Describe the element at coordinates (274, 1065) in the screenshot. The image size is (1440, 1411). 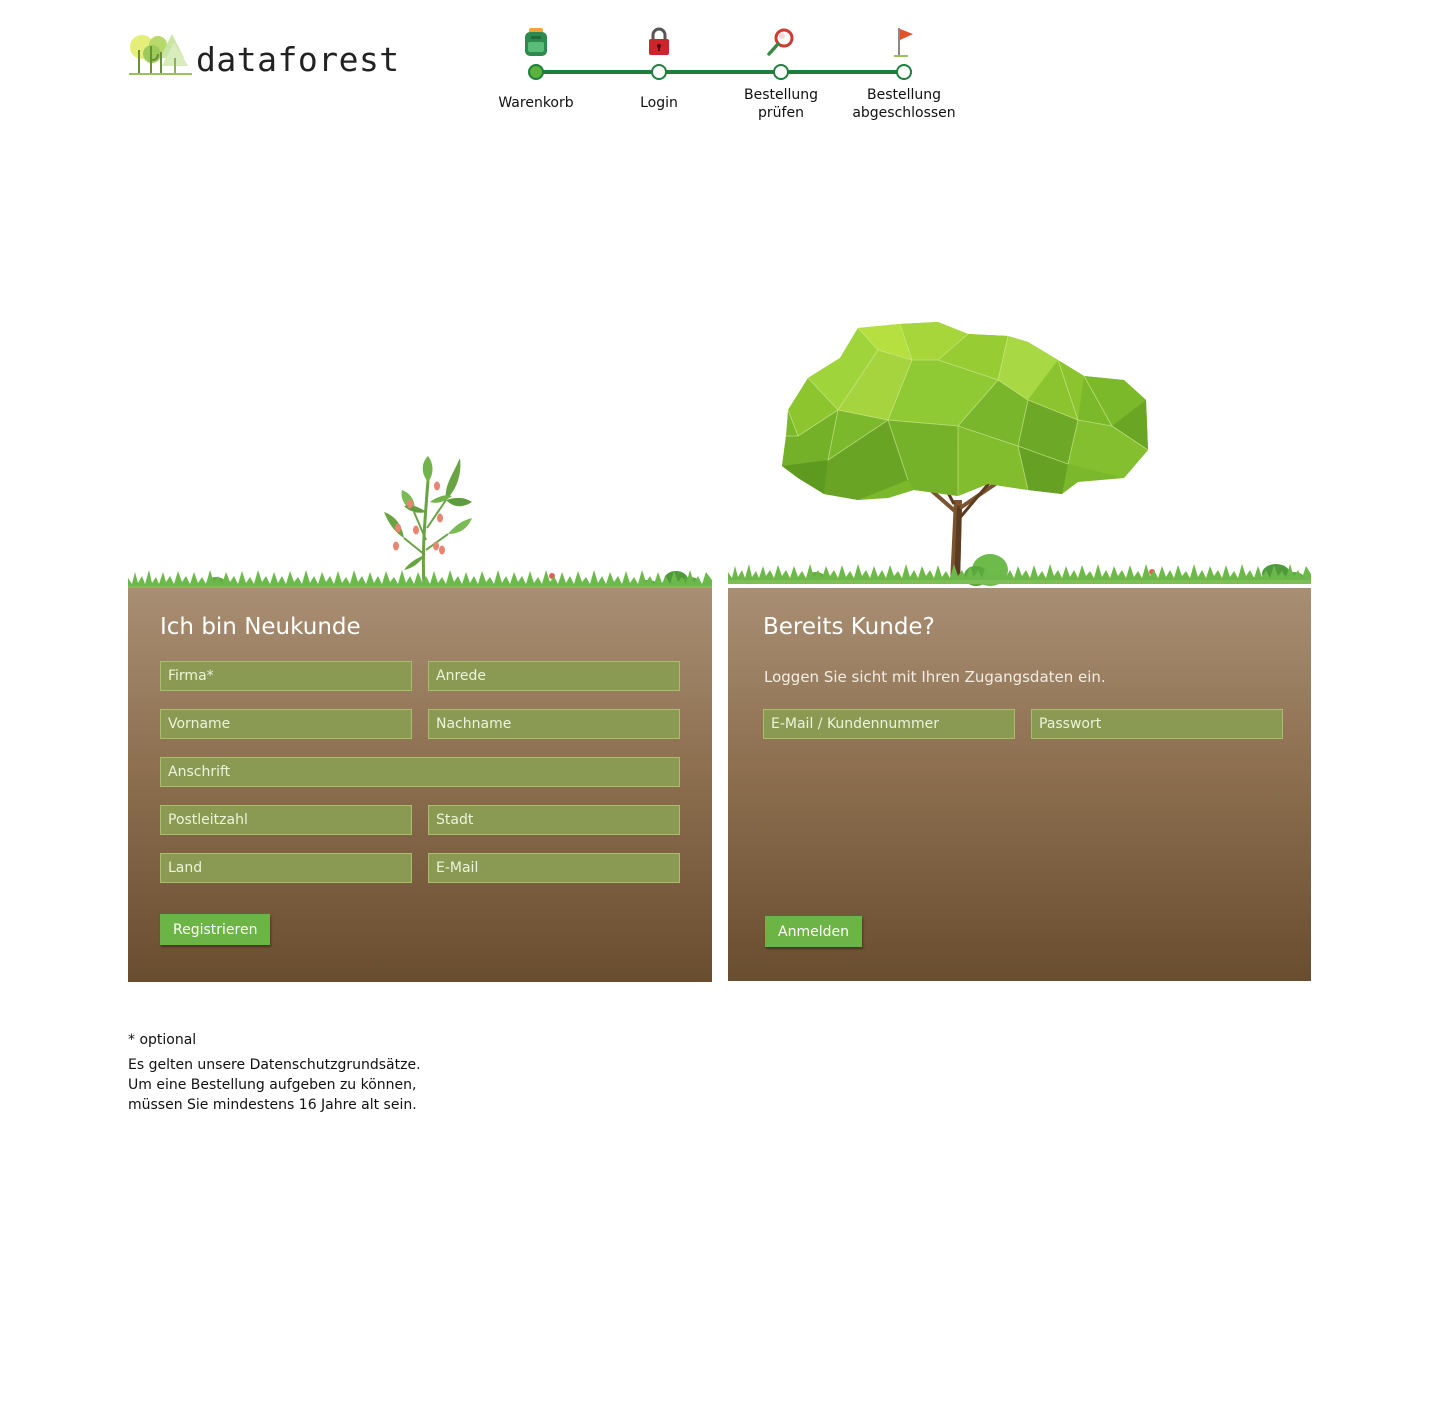
I see `privacy-note: Es gelten unsere Datenschutzgrundsätze.` at that location.